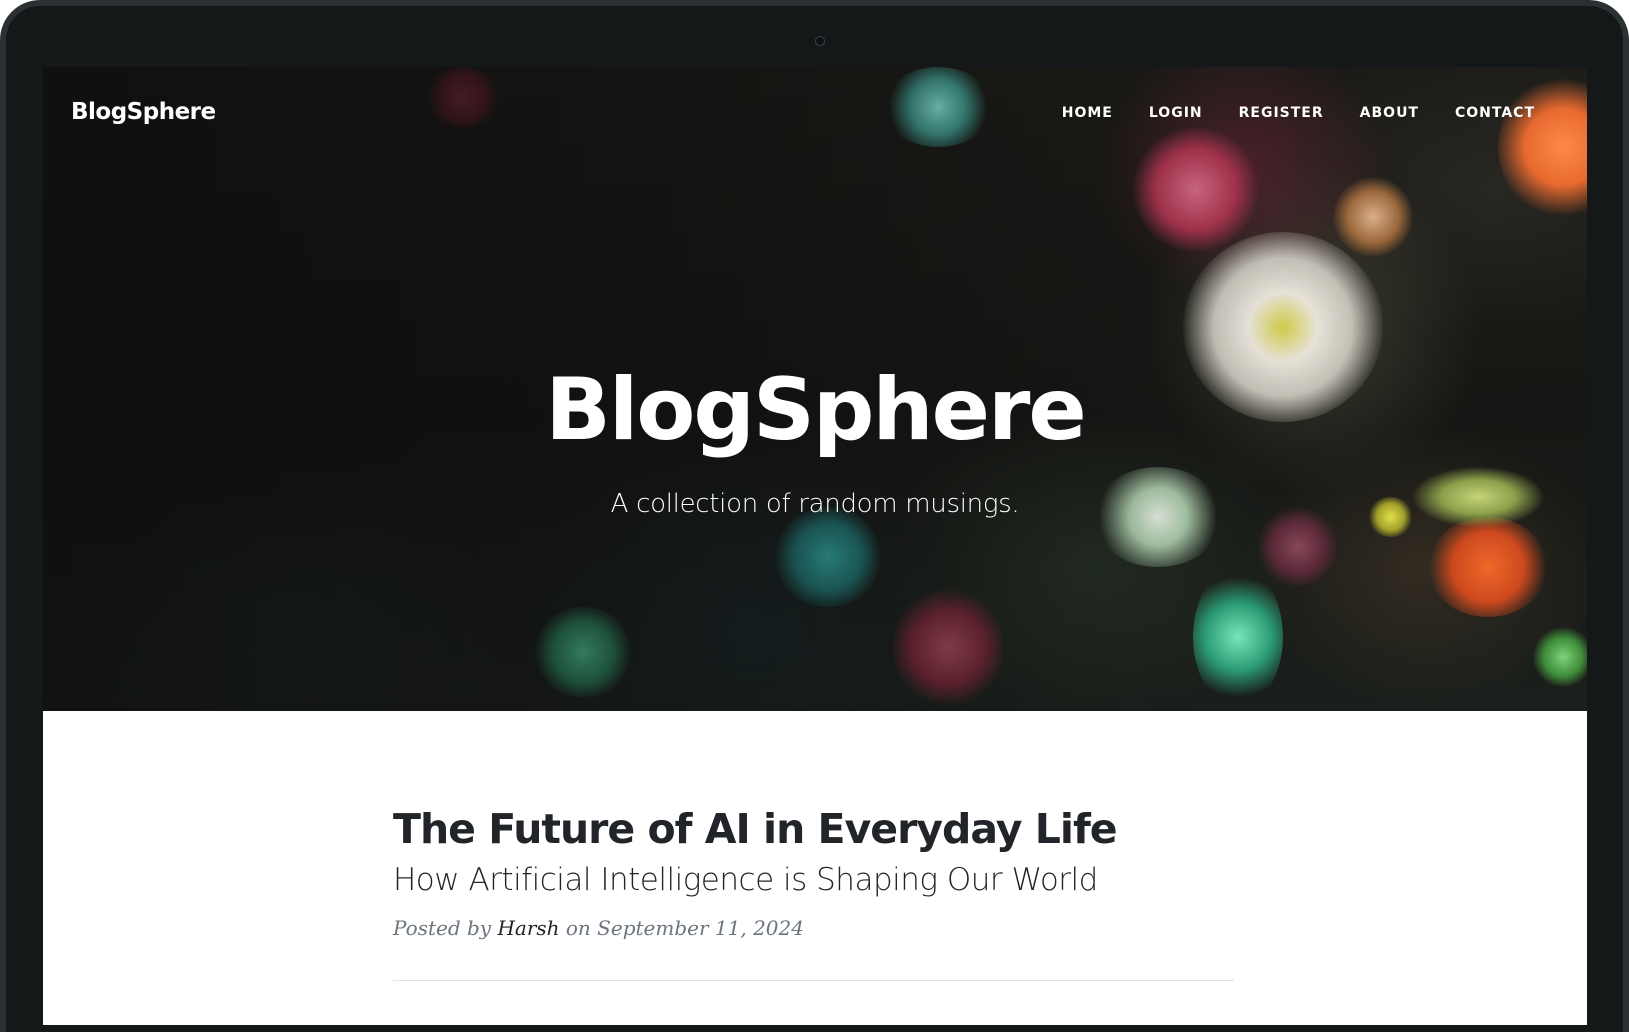 The image size is (1629, 1032). Describe the element at coordinates (820, 41) in the screenshot. I see `camera-icon` at that location.